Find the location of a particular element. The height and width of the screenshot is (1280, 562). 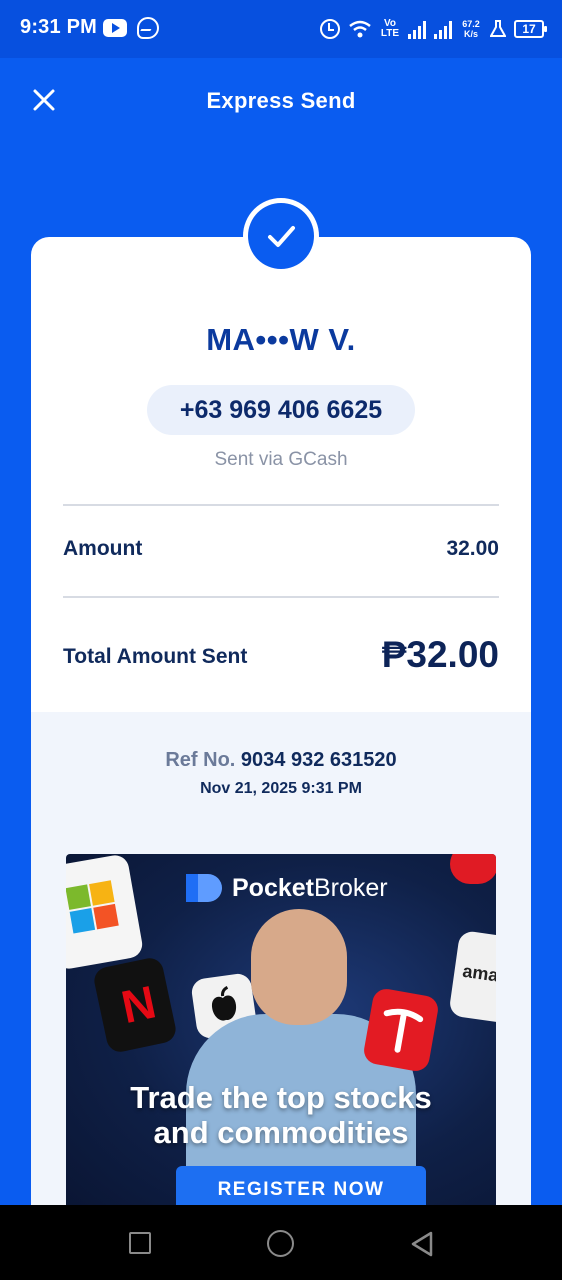

volte-indicator: Vo LTE is located at coordinates (390, 28).